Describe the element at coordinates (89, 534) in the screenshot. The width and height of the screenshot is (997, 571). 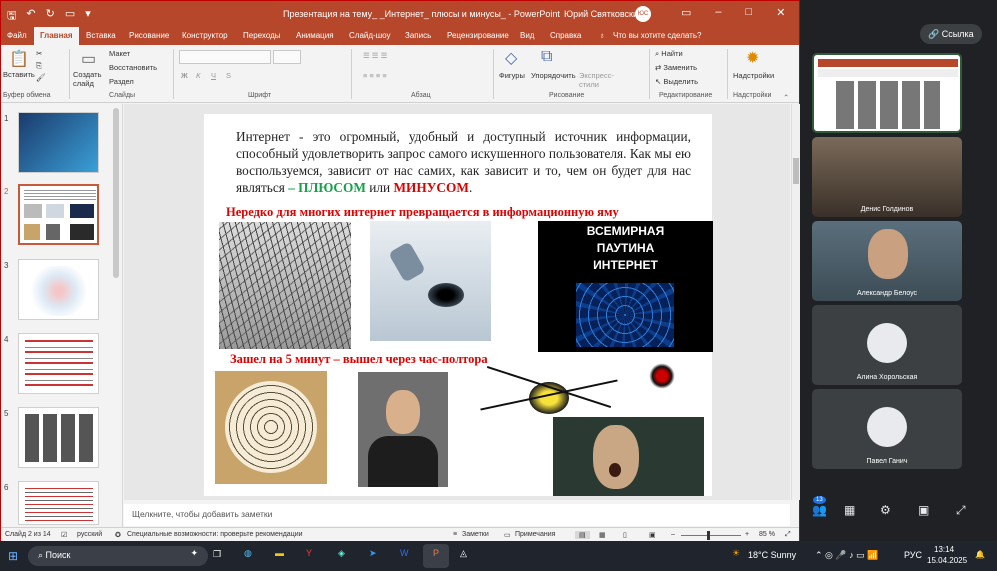
I see `language-status: русский` at that location.